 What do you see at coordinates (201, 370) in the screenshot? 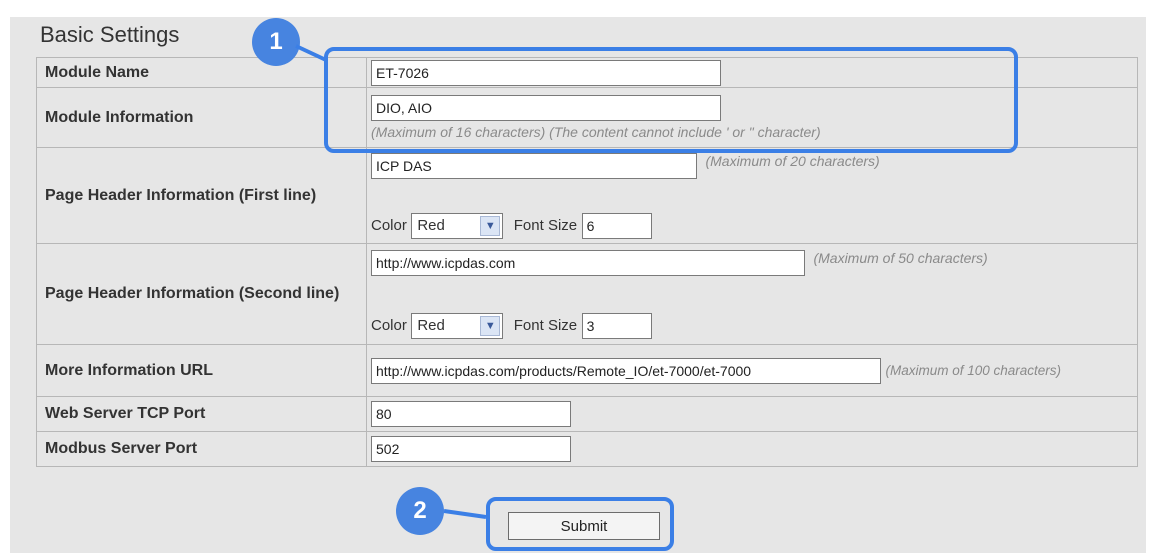
I see `more-info-url-label: More Information URL` at bounding box center [201, 370].